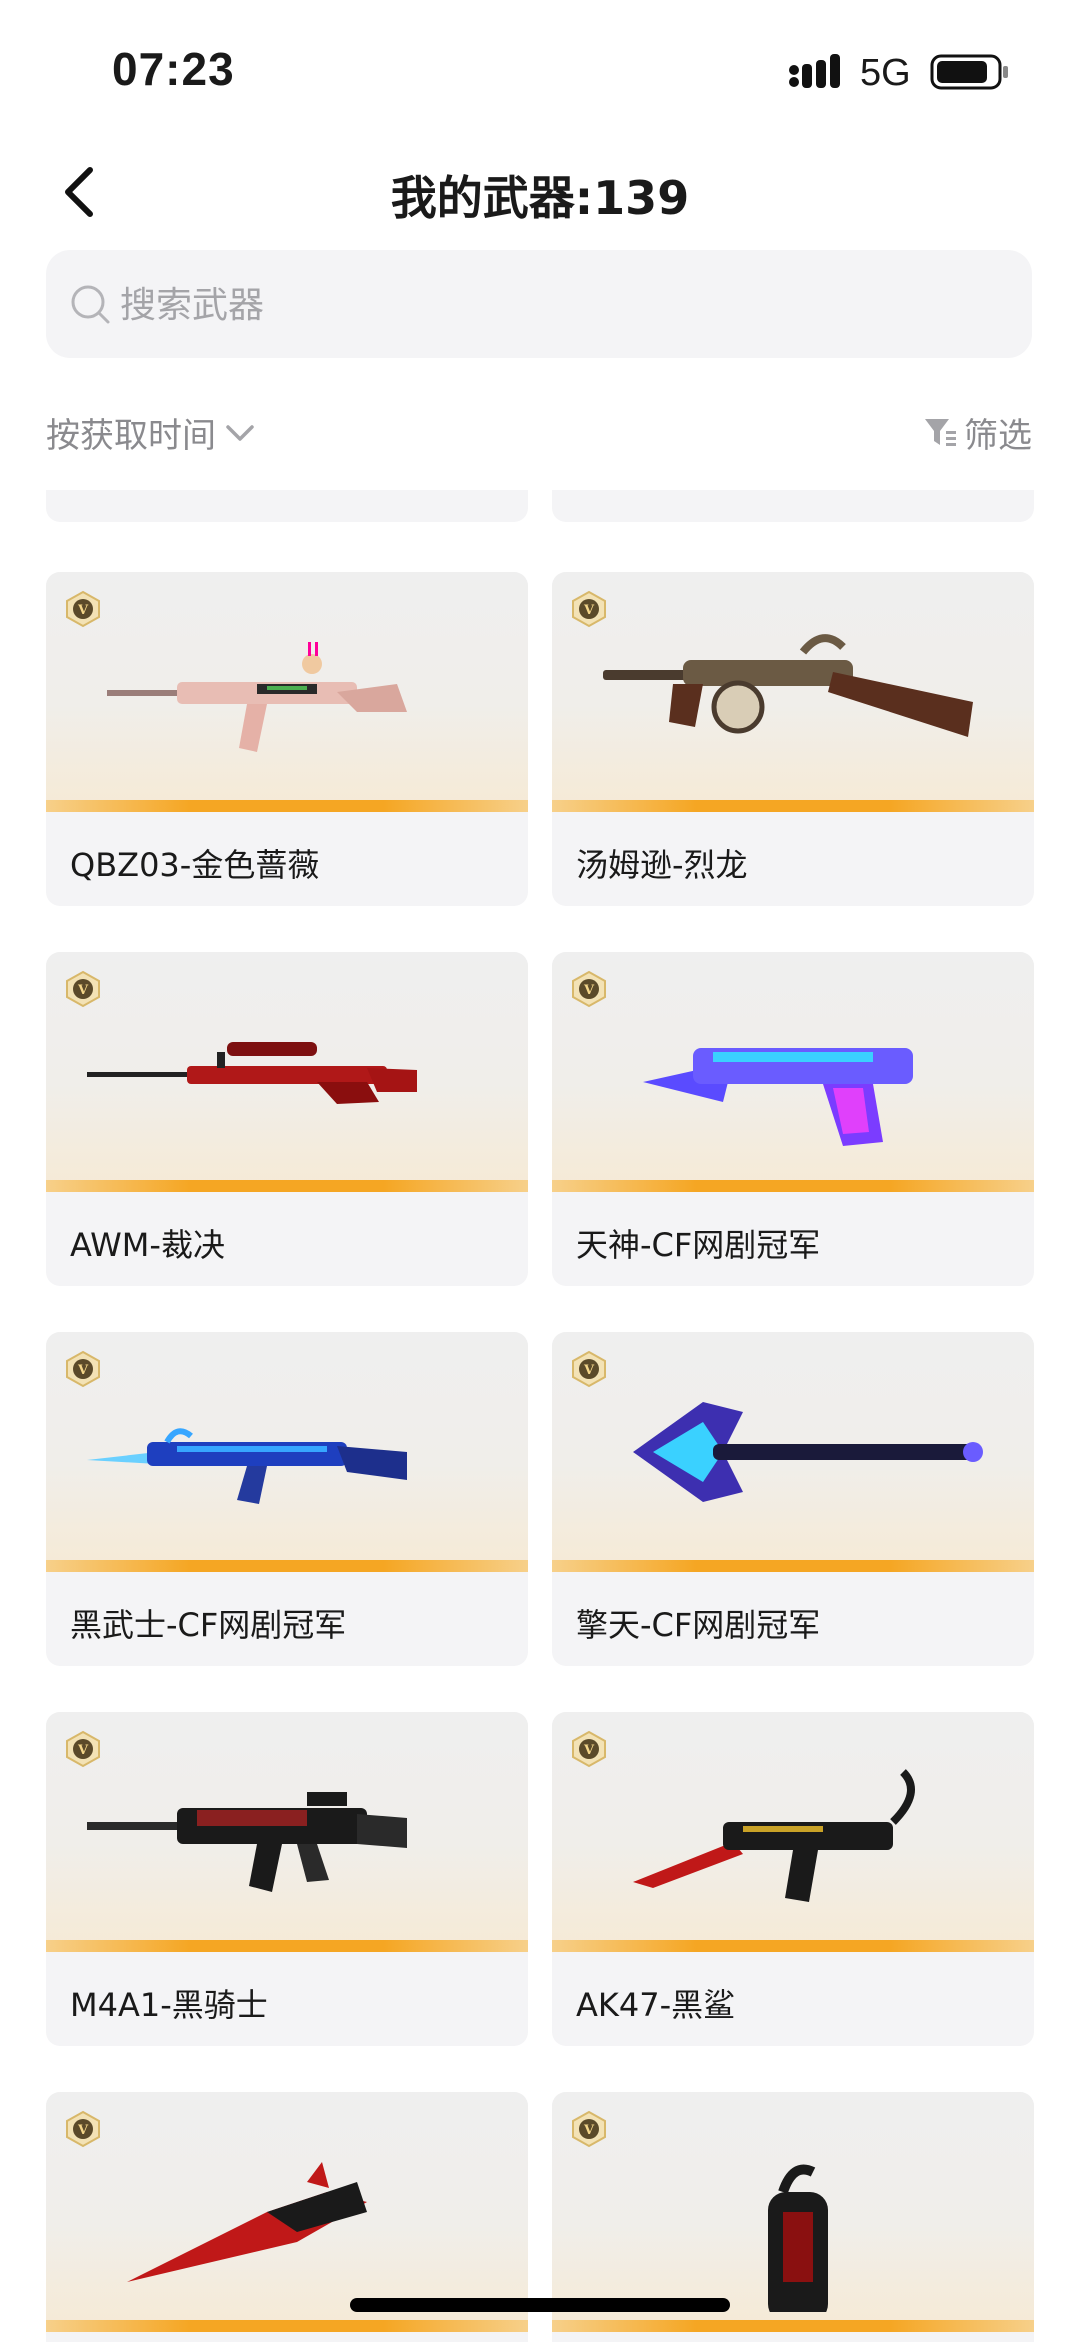 The image size is (1080, 2342). I want to click on weapon-name: 擎天-CF网剧冠军, so click(698, 1625).